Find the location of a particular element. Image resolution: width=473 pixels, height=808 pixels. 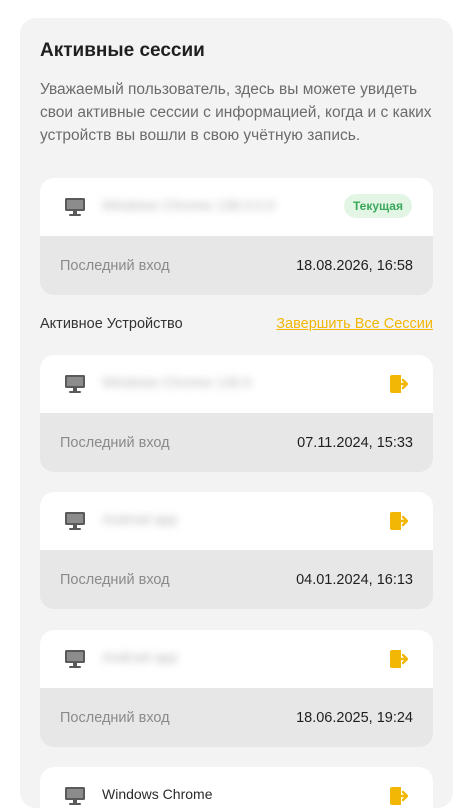

last-login-value: 18.06.2025, 19:24 is located at coordinates (354, 718).